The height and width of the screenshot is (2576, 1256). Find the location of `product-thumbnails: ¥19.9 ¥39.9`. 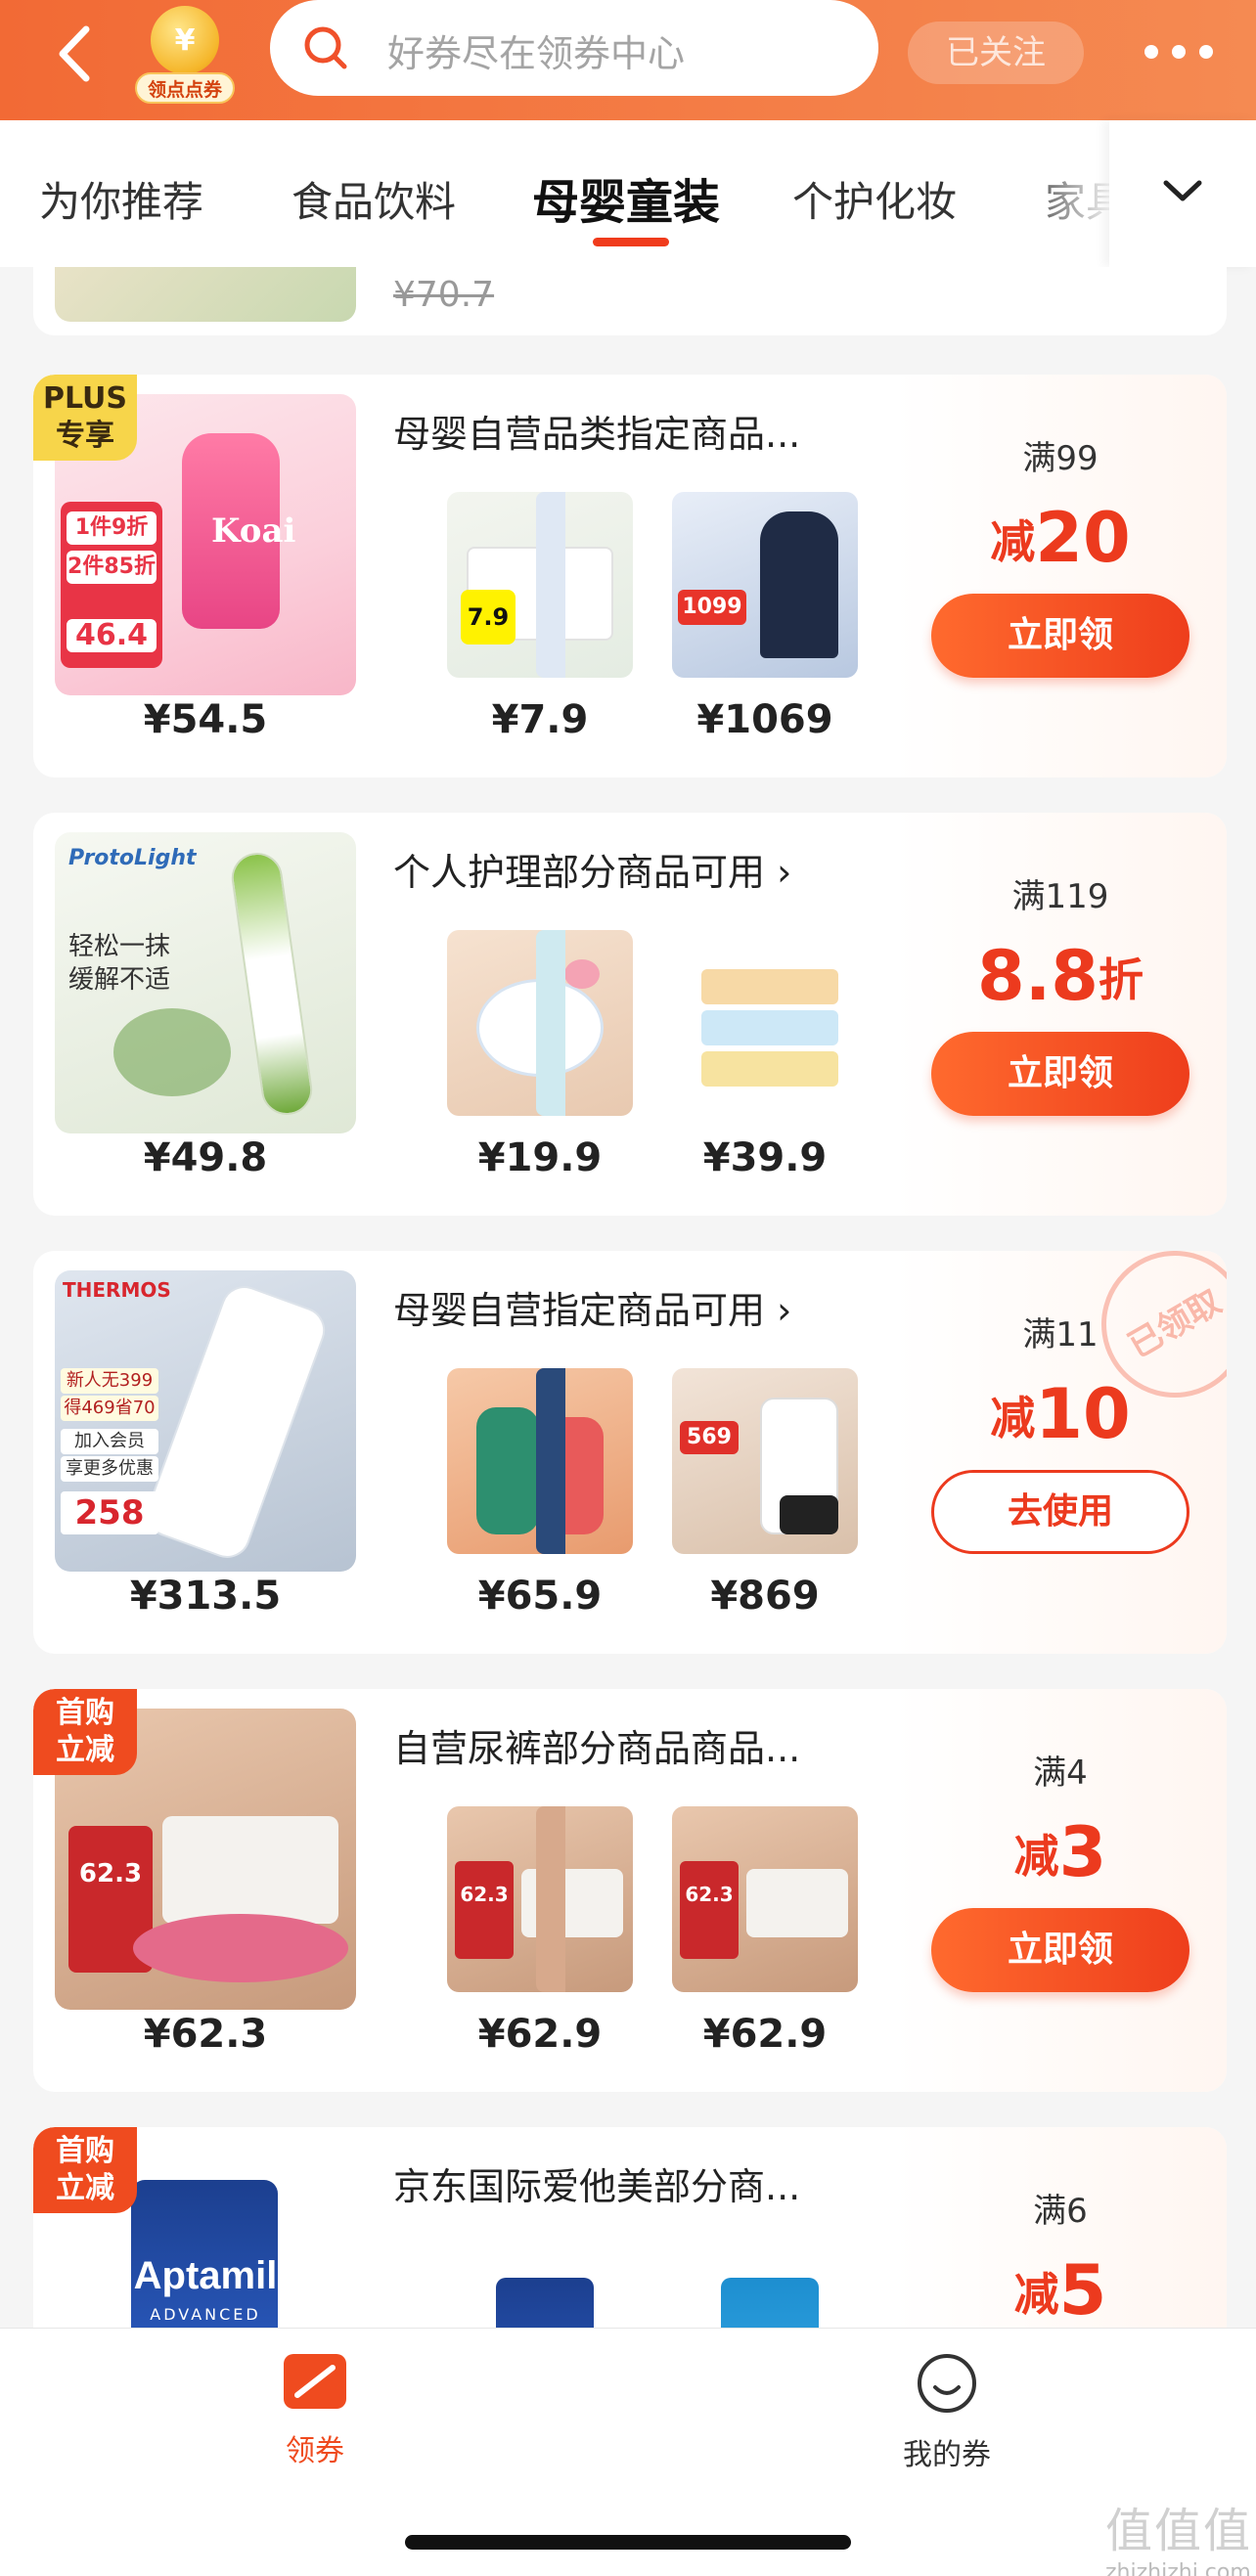

product-thumbnails: ¥19.9 ¥39.9 is located at coordinates (643, 1072).